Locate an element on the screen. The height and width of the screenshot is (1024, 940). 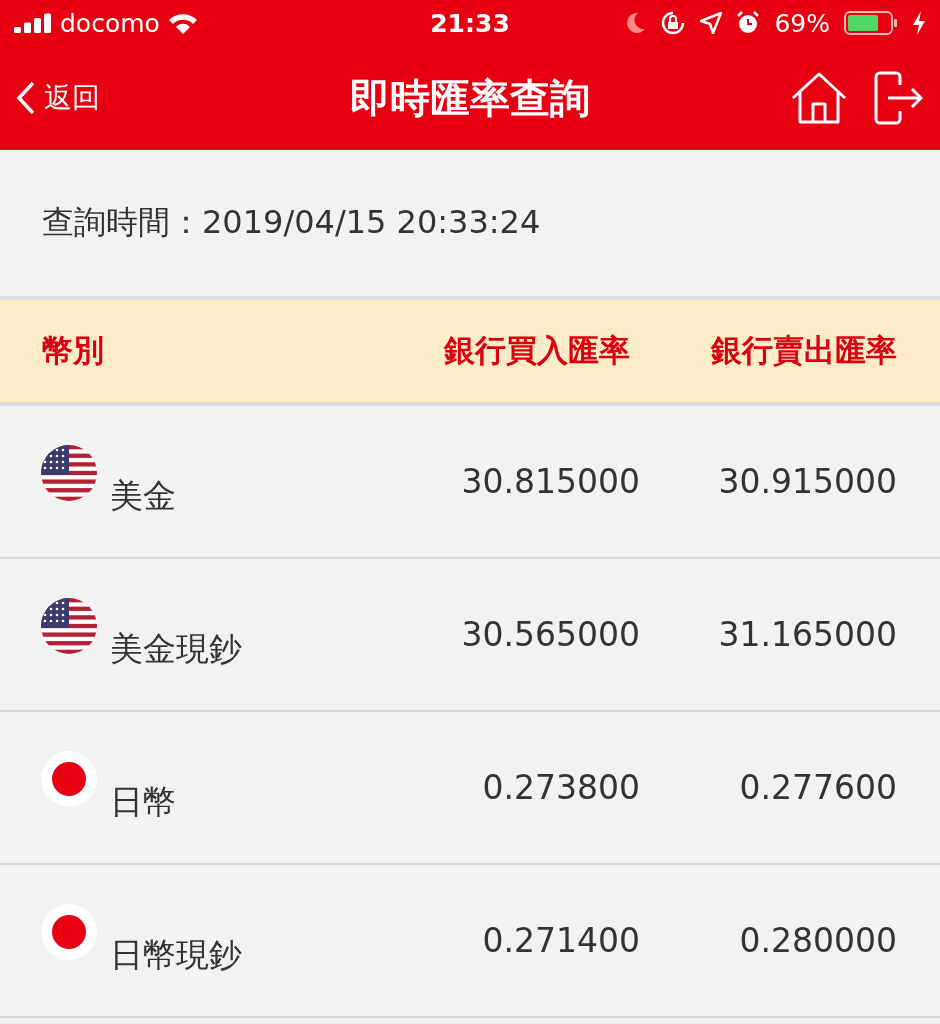
back-button: 返回 is located at coordinates (58, 98).